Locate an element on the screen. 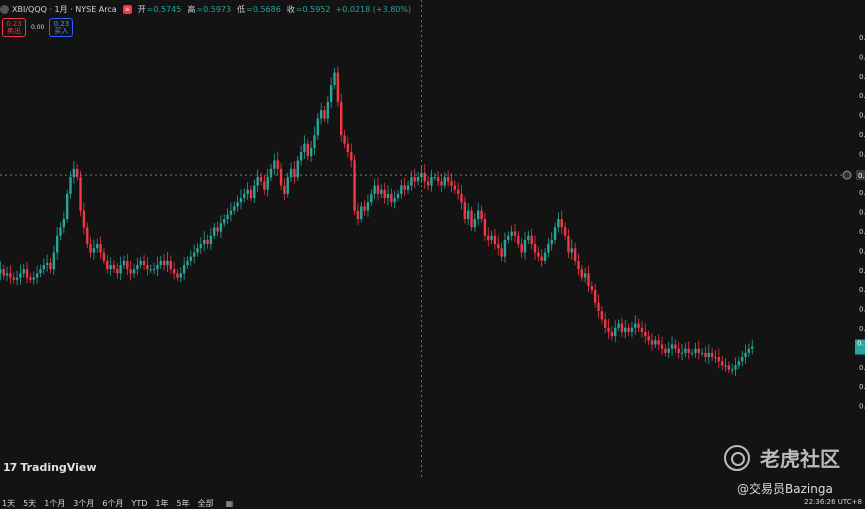  range-bar: 1天 5天 1个月 3个月 6个月 YTD 1年 5年 全部 ▦ is located at coordinates (432, 503).